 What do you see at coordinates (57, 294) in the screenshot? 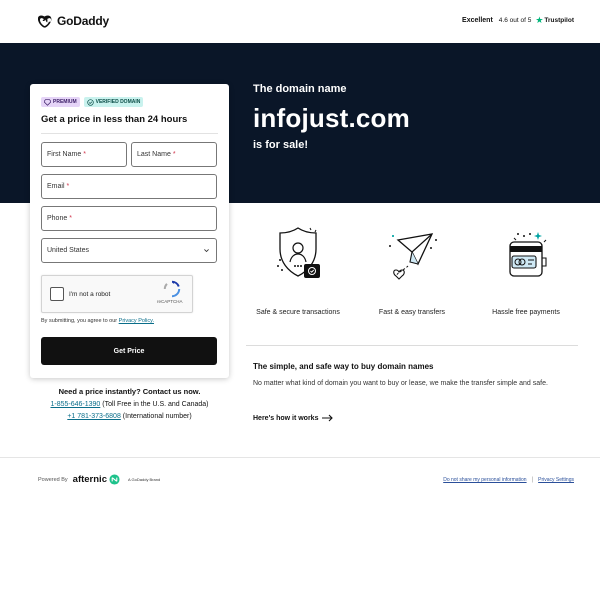
I see `recaptcha-checkbox` at bounding box center [57, 294].